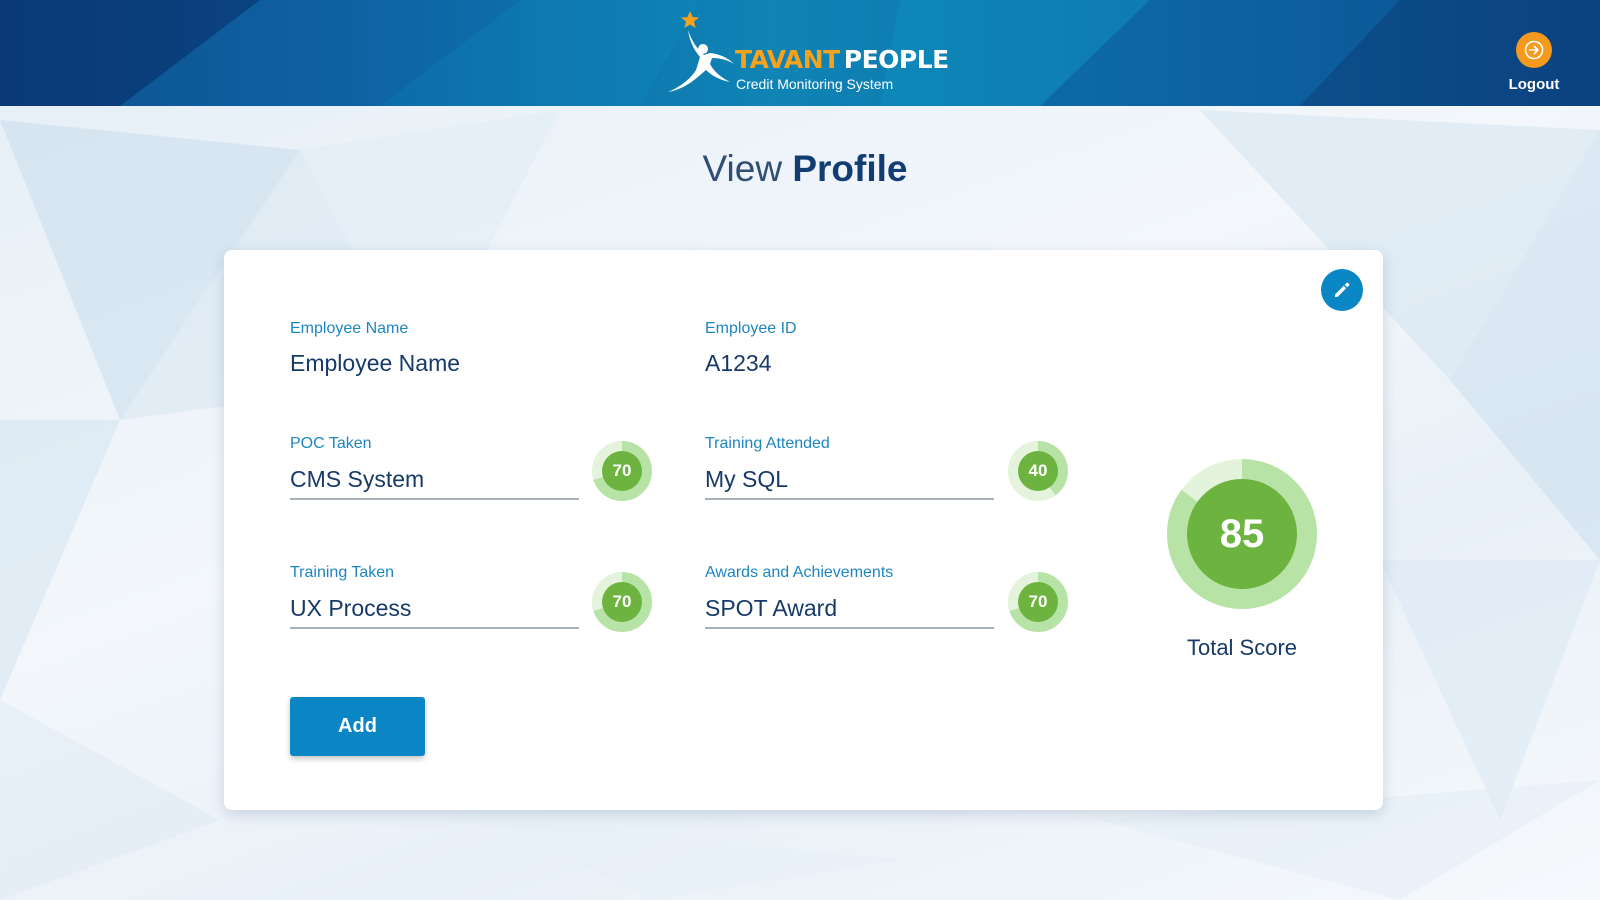 This screenshot has height=900, width=1600. I want to click on poc-taken-score: 70, so click(622, 471).